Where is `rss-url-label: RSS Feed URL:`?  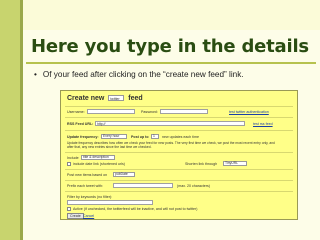 rss-url-label: RSS Feed URL: is located at coordinates (80, 124).